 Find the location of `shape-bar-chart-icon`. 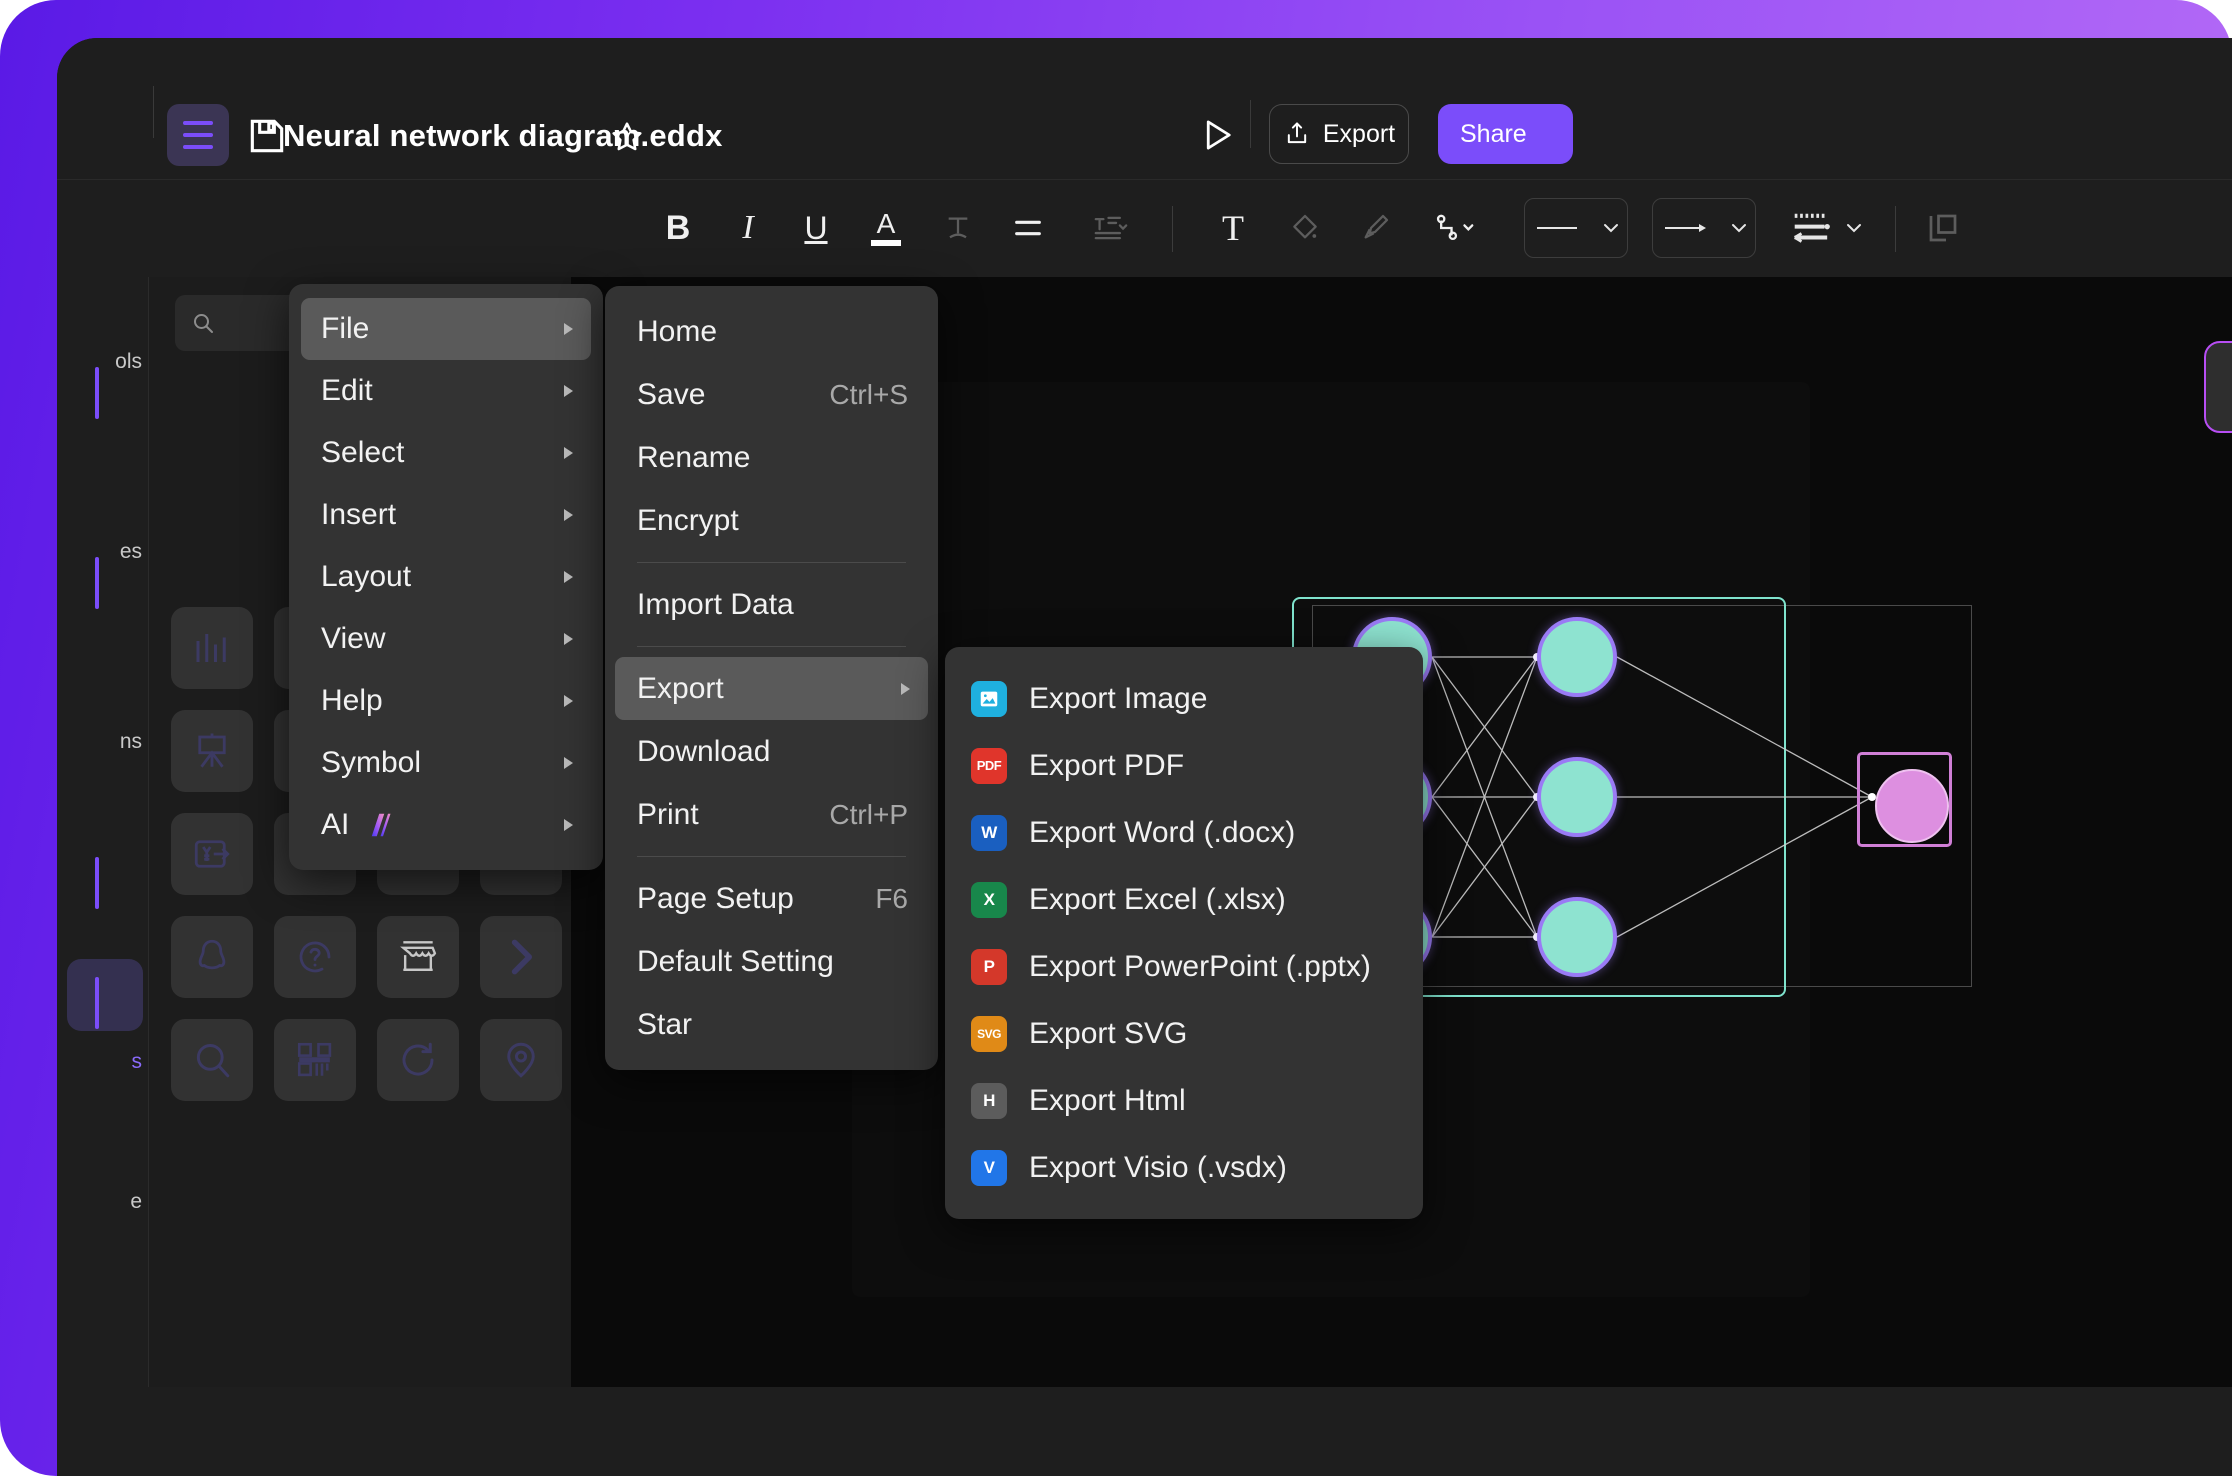

shape-bar-chart-icon is located at coordinates (212, 648).